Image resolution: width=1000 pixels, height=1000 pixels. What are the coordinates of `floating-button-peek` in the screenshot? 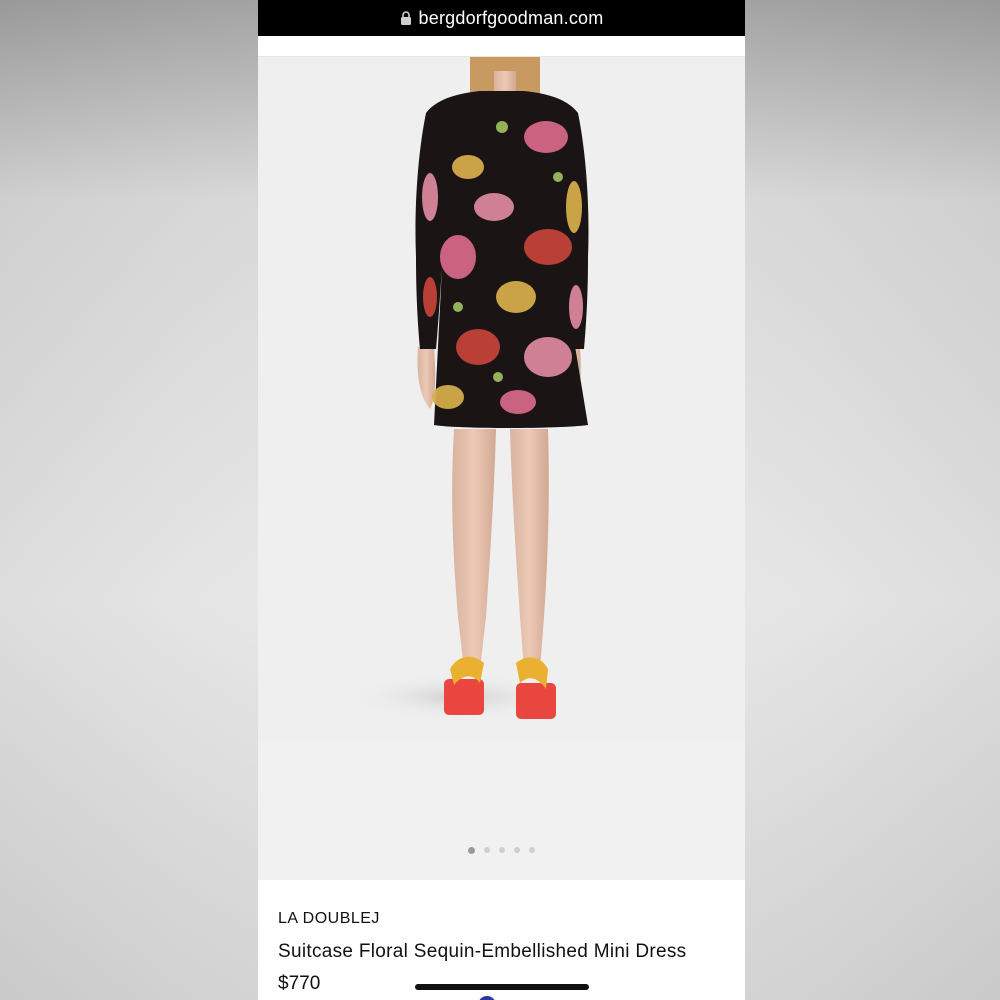 It's located at (487, 998).